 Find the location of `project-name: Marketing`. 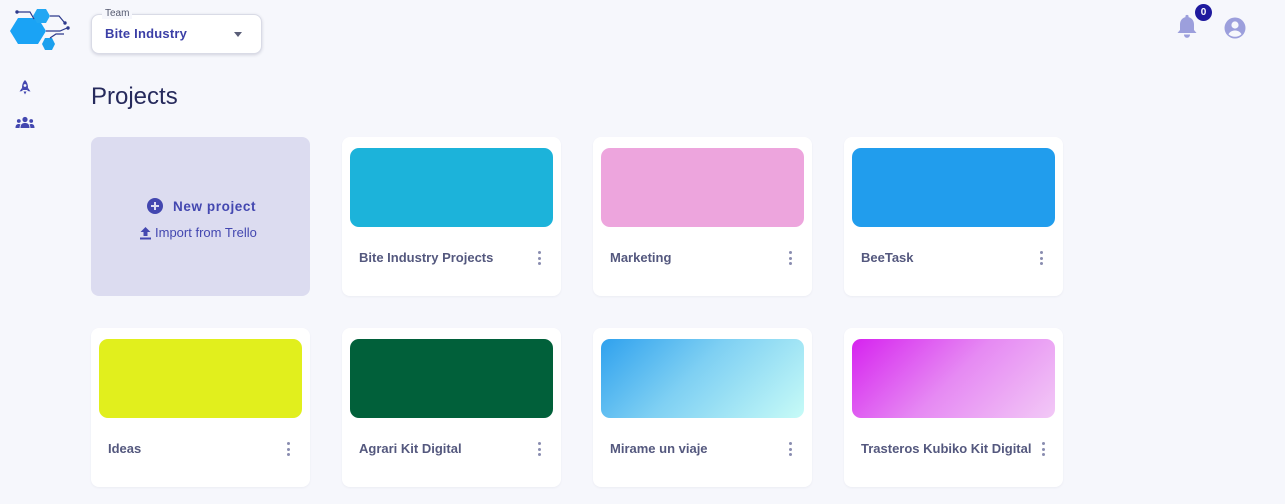

project-name: Marketing is located at coordinates (641, 257).